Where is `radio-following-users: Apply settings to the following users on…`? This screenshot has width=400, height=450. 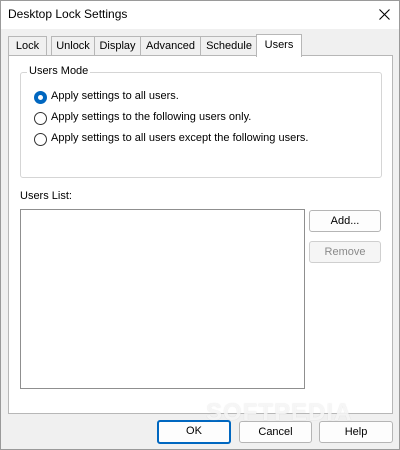 radio-following-users: Apply settings to the following users on… is located at coordinates (154, 119).